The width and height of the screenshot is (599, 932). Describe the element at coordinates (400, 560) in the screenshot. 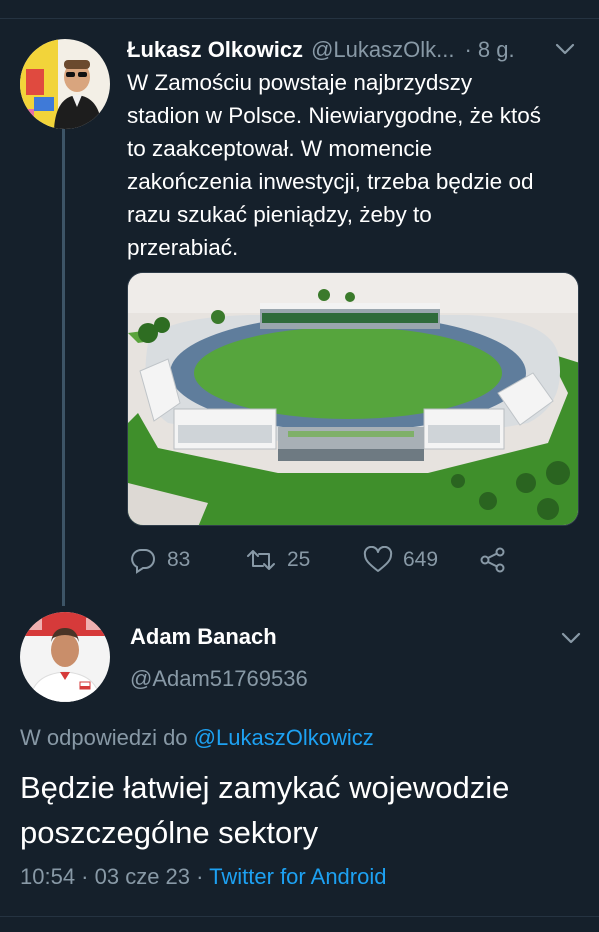

I see `like-button: 649` at that location.